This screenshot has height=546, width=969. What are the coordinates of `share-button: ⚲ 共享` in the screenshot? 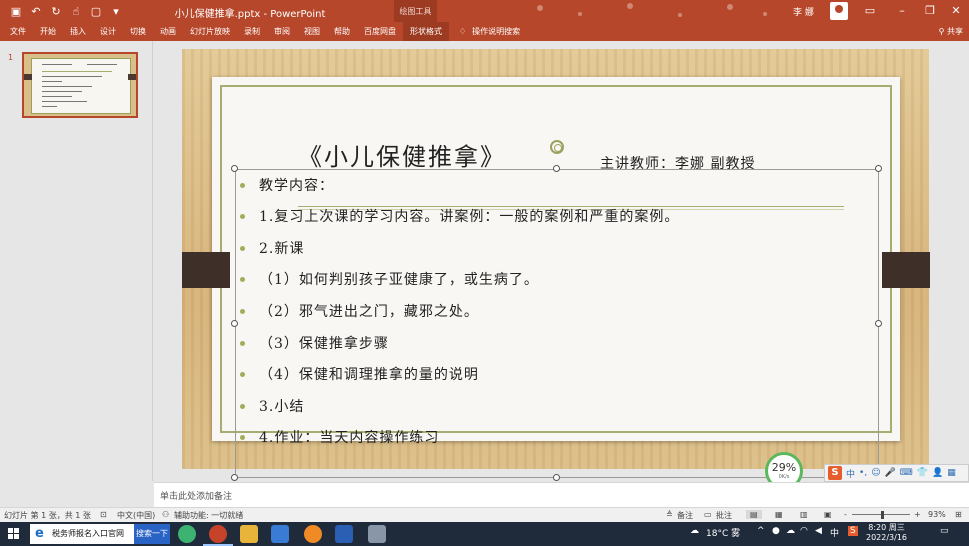 It's located at (951, 31).